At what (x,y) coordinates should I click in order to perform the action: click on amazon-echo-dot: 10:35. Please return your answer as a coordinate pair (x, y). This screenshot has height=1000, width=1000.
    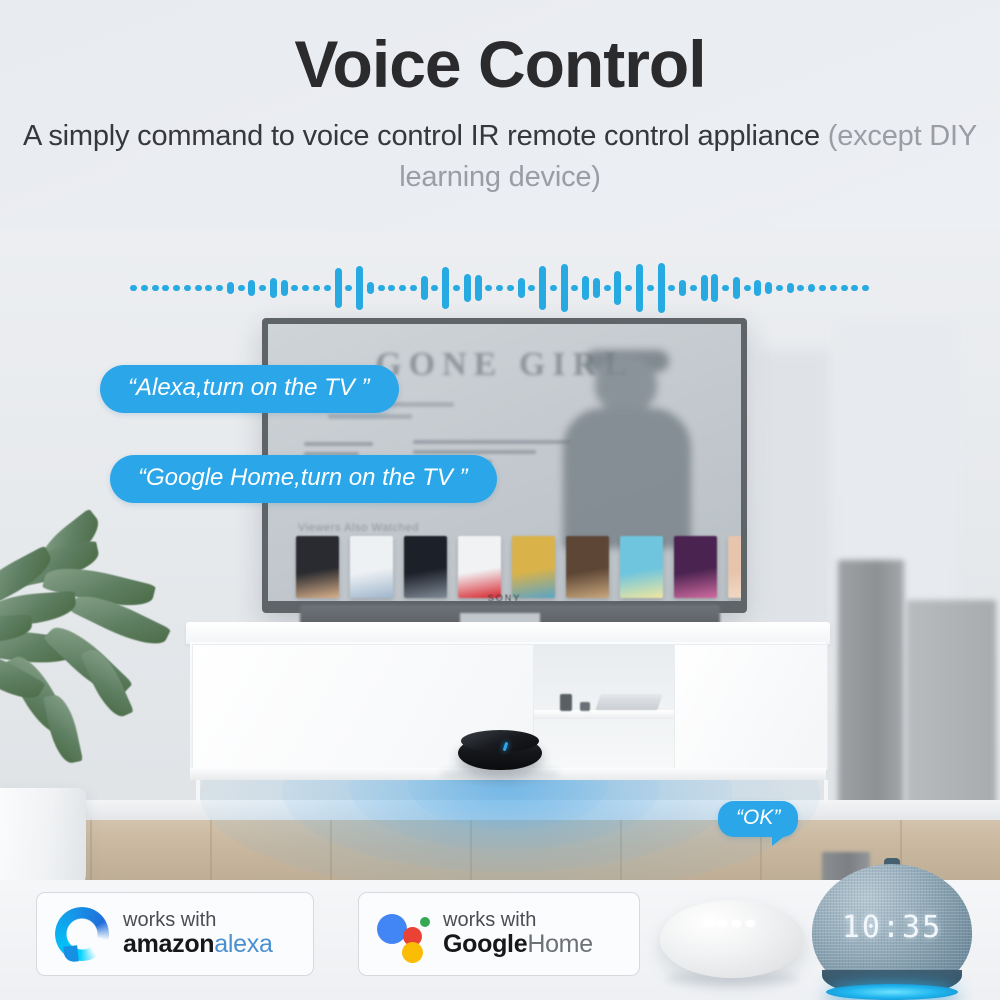
    Looking at the image, I should click on (892, 929).